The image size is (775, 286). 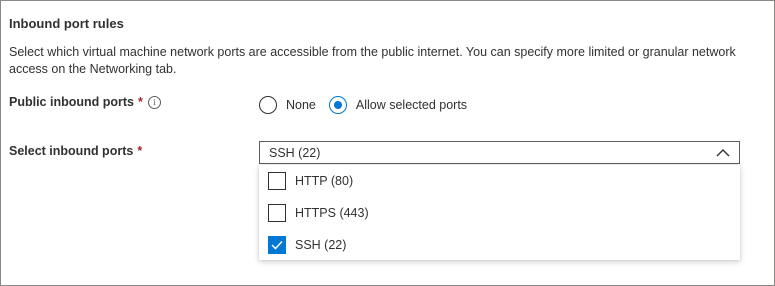 What do you see at coordinates (277, 213) in the screenshot?
I see `checkbox-https` at bounding box center [277, 213].